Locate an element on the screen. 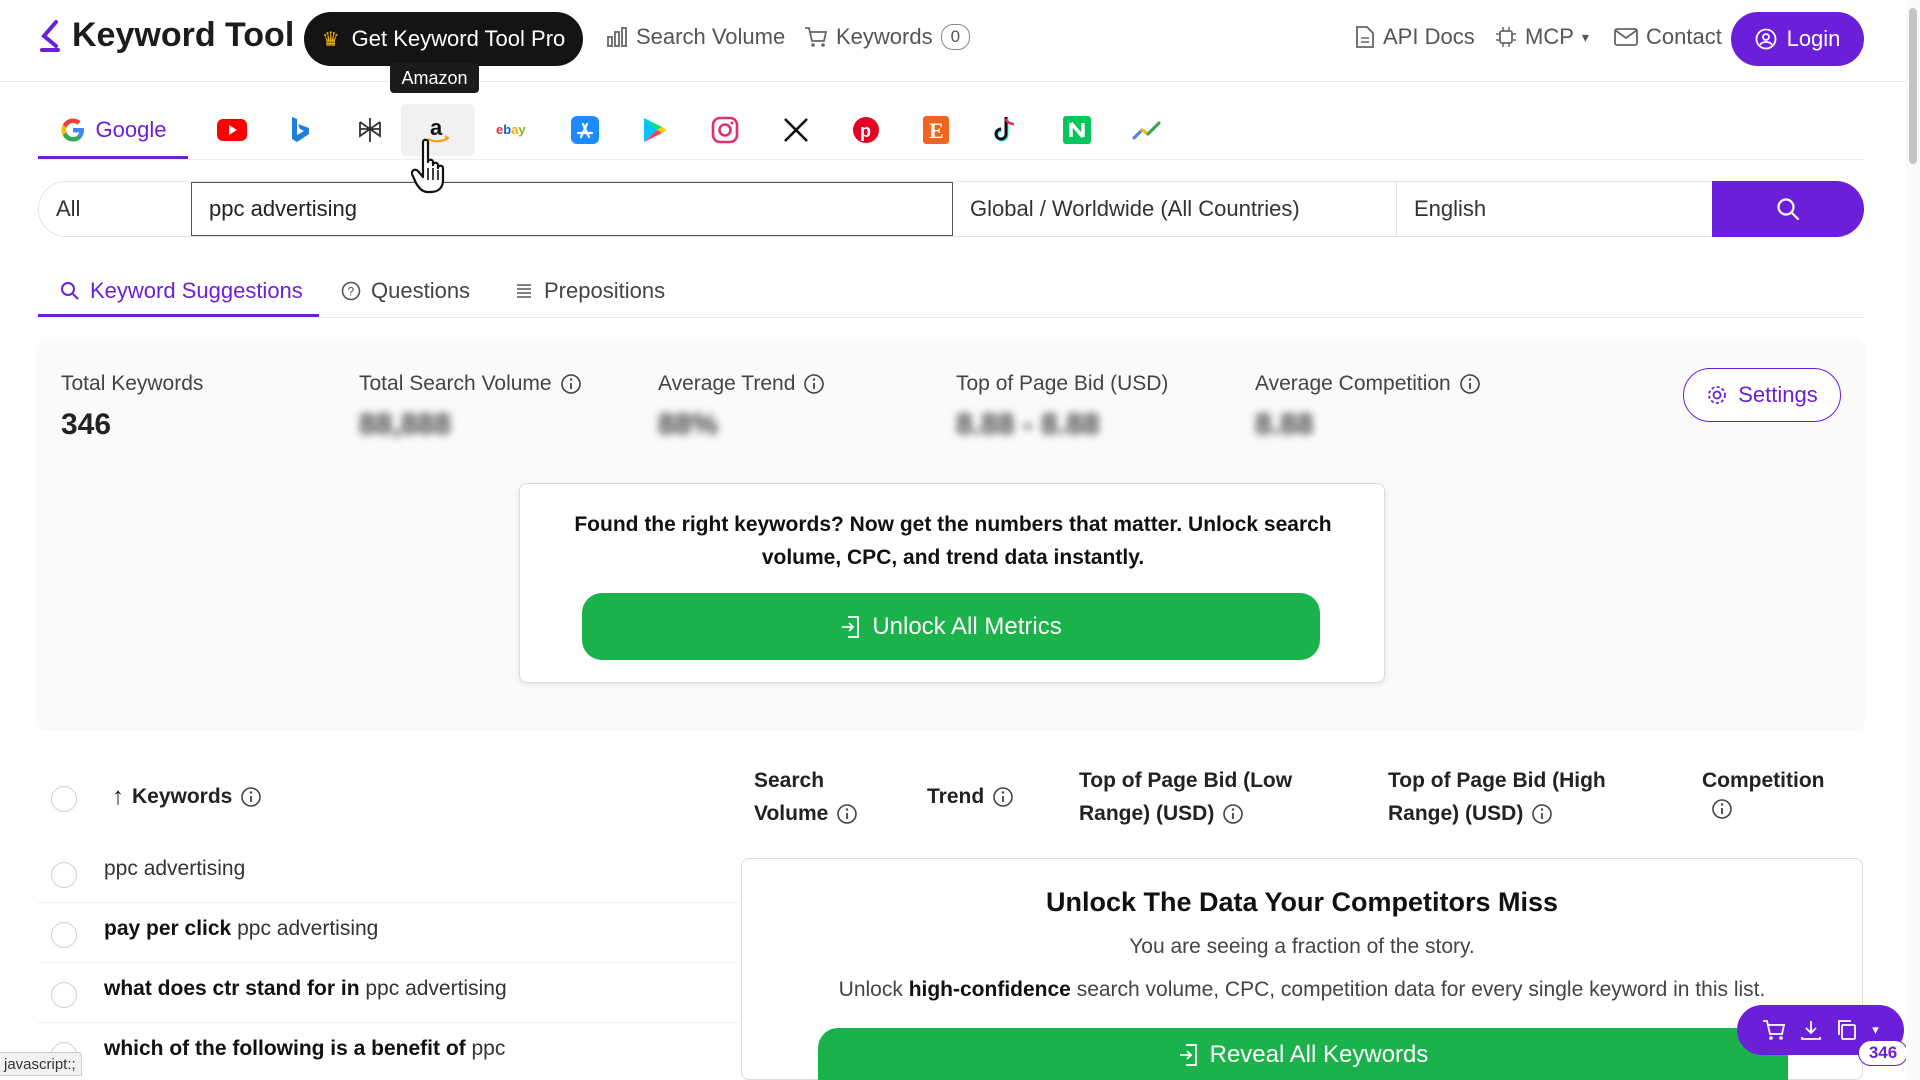 The width and height of the screenshot is (1920, 1080). perplexity-icon is located at coordinates (370, 130).